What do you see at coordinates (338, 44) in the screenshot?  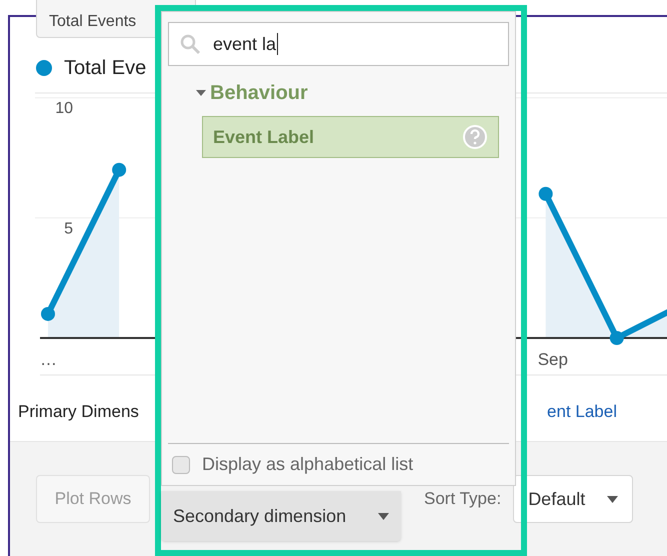 I see `search-field: event la` at bounding box center [338, 44].